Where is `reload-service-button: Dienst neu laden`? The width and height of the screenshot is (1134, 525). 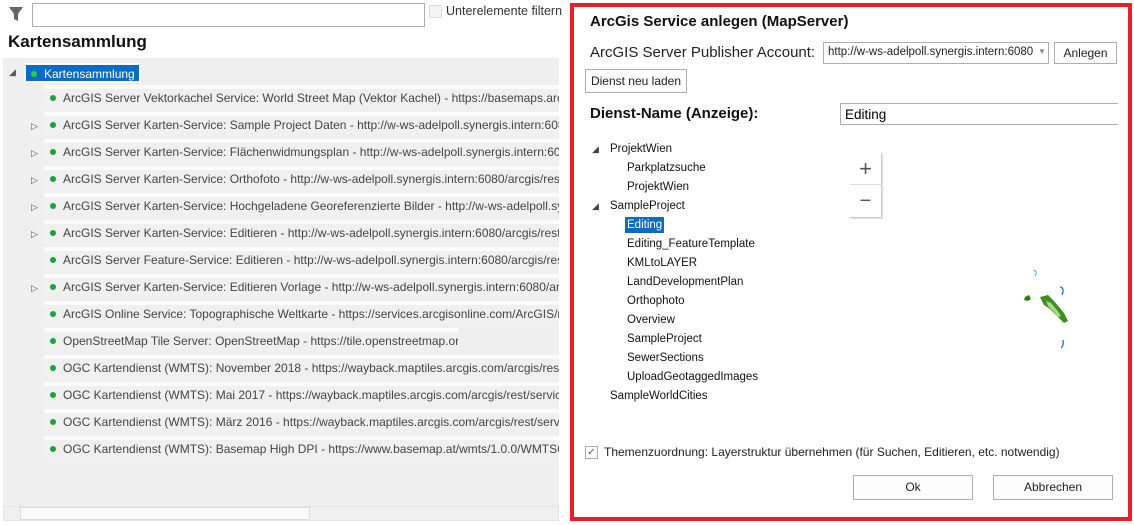 reload-service-button: Dienst neu laden is located at coordinates (636, 81).